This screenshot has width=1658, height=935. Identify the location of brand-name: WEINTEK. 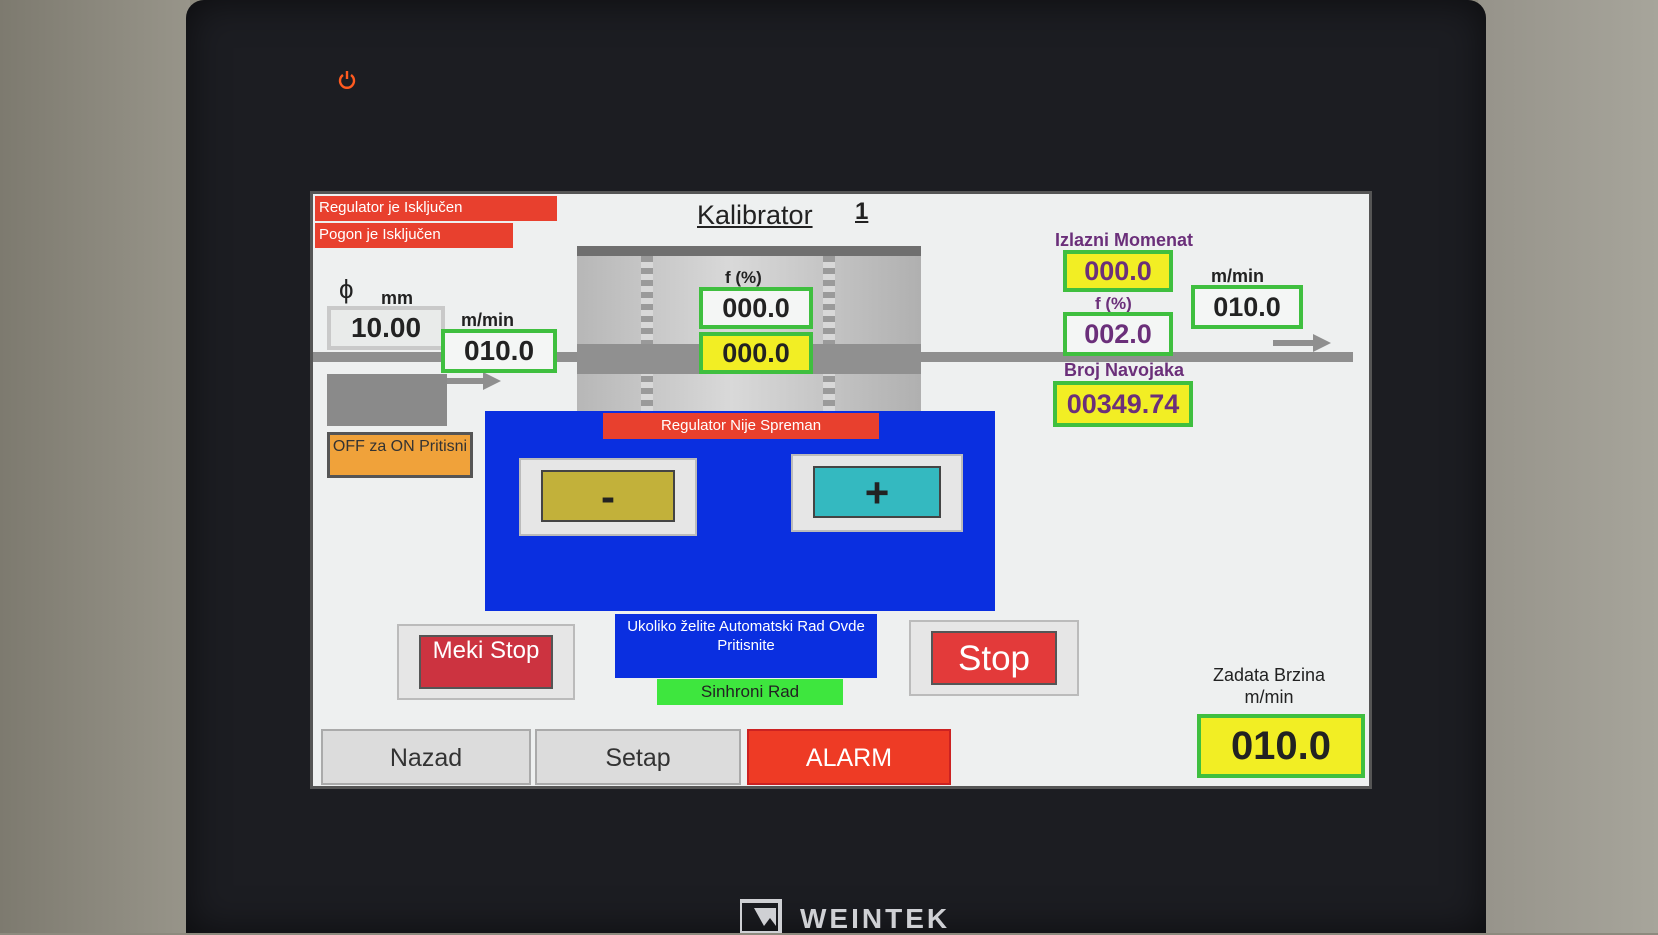
(875, 918).